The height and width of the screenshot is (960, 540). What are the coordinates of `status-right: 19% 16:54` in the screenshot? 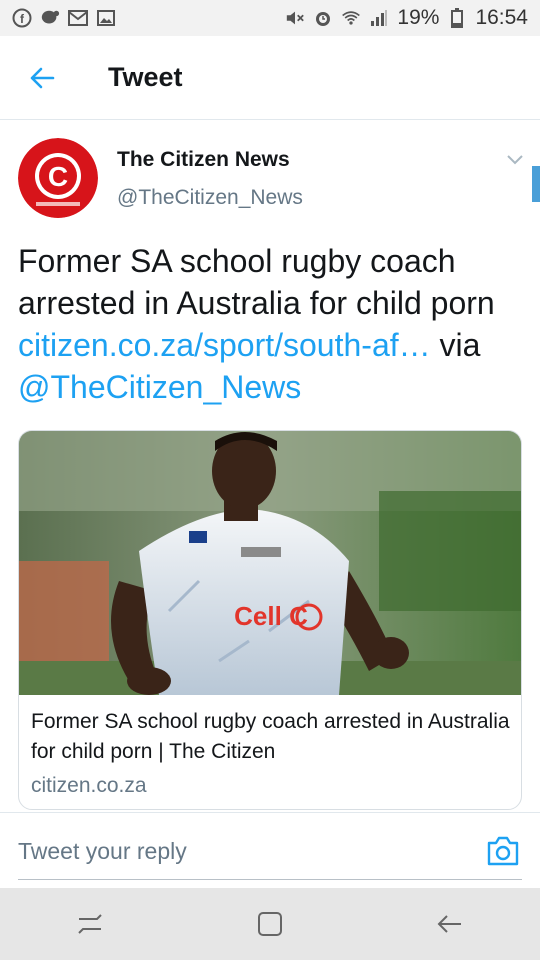 It's located at (406, 18).